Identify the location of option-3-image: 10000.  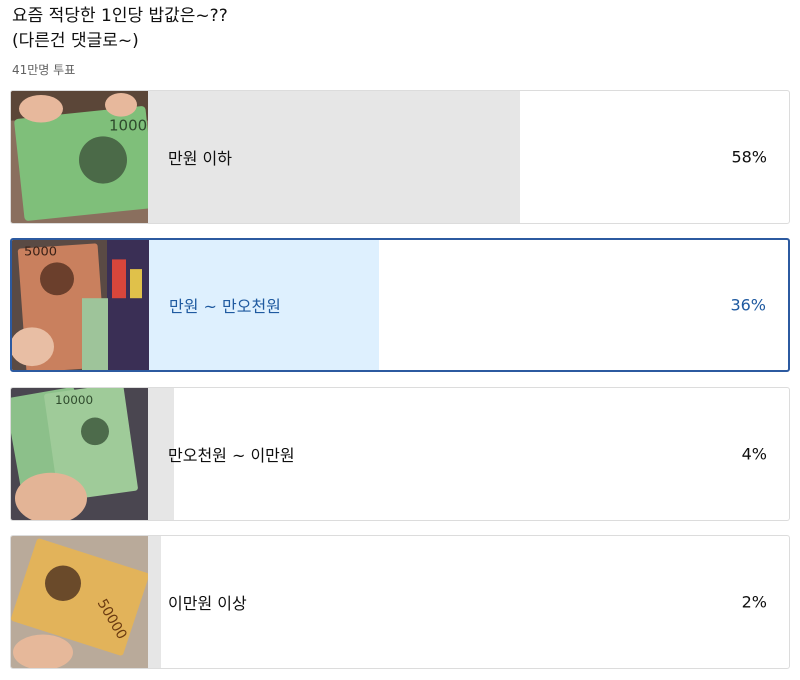
(79, 454).